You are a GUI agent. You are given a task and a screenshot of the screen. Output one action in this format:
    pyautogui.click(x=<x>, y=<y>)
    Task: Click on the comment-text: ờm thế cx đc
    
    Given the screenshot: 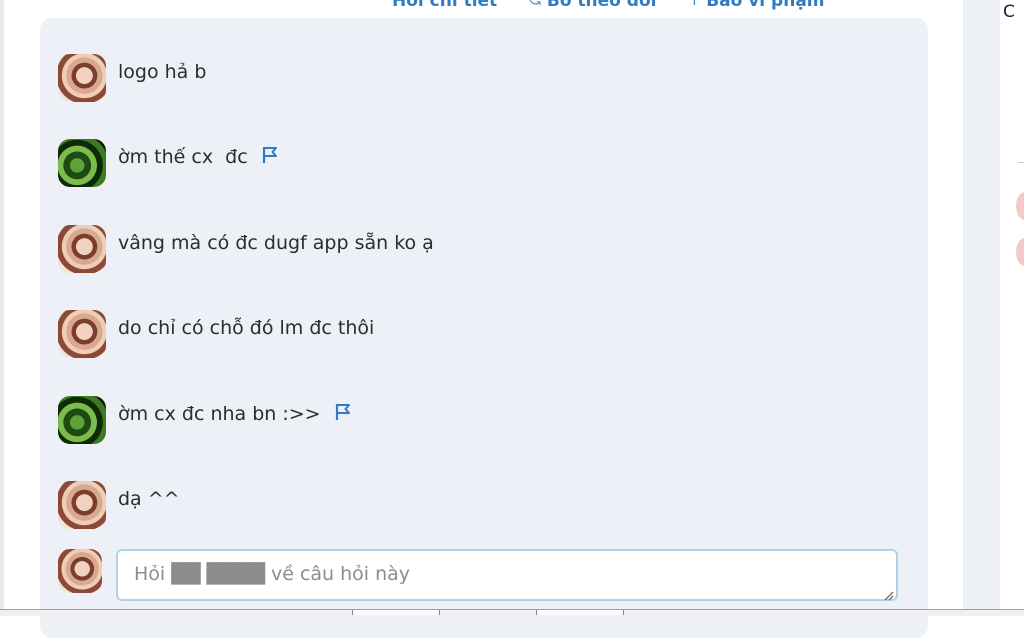 What is the action you would take?
    pyautogui.click(x=199, y=157)
    